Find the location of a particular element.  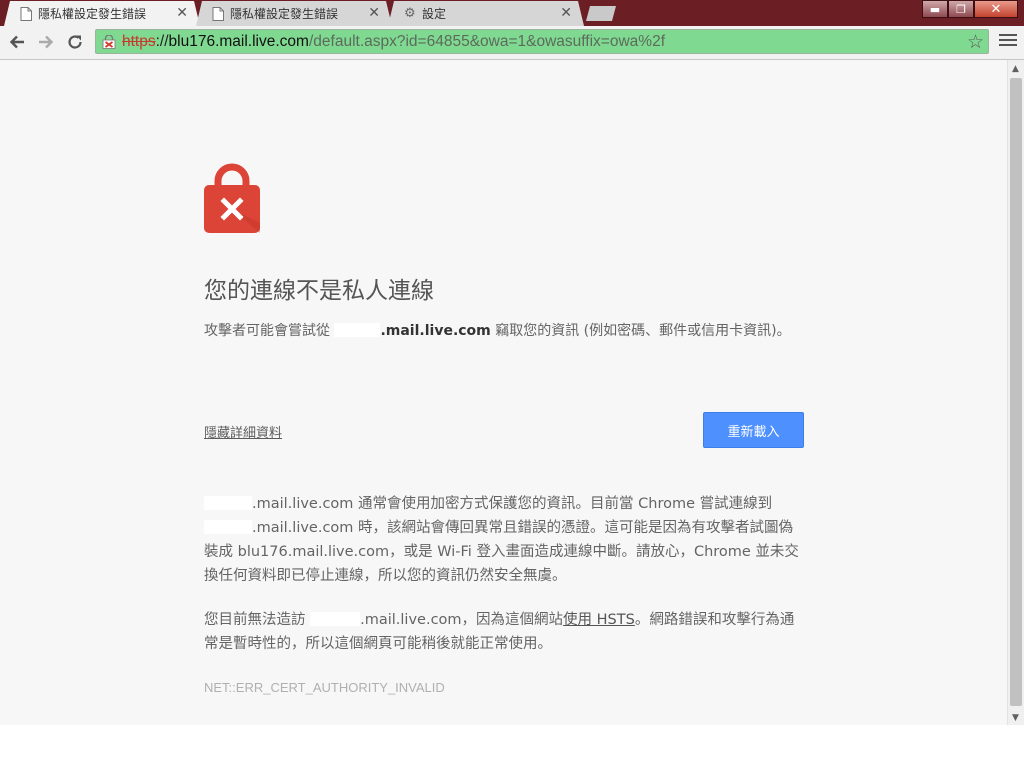

reload-page-button is located at coordinates (75, 42).